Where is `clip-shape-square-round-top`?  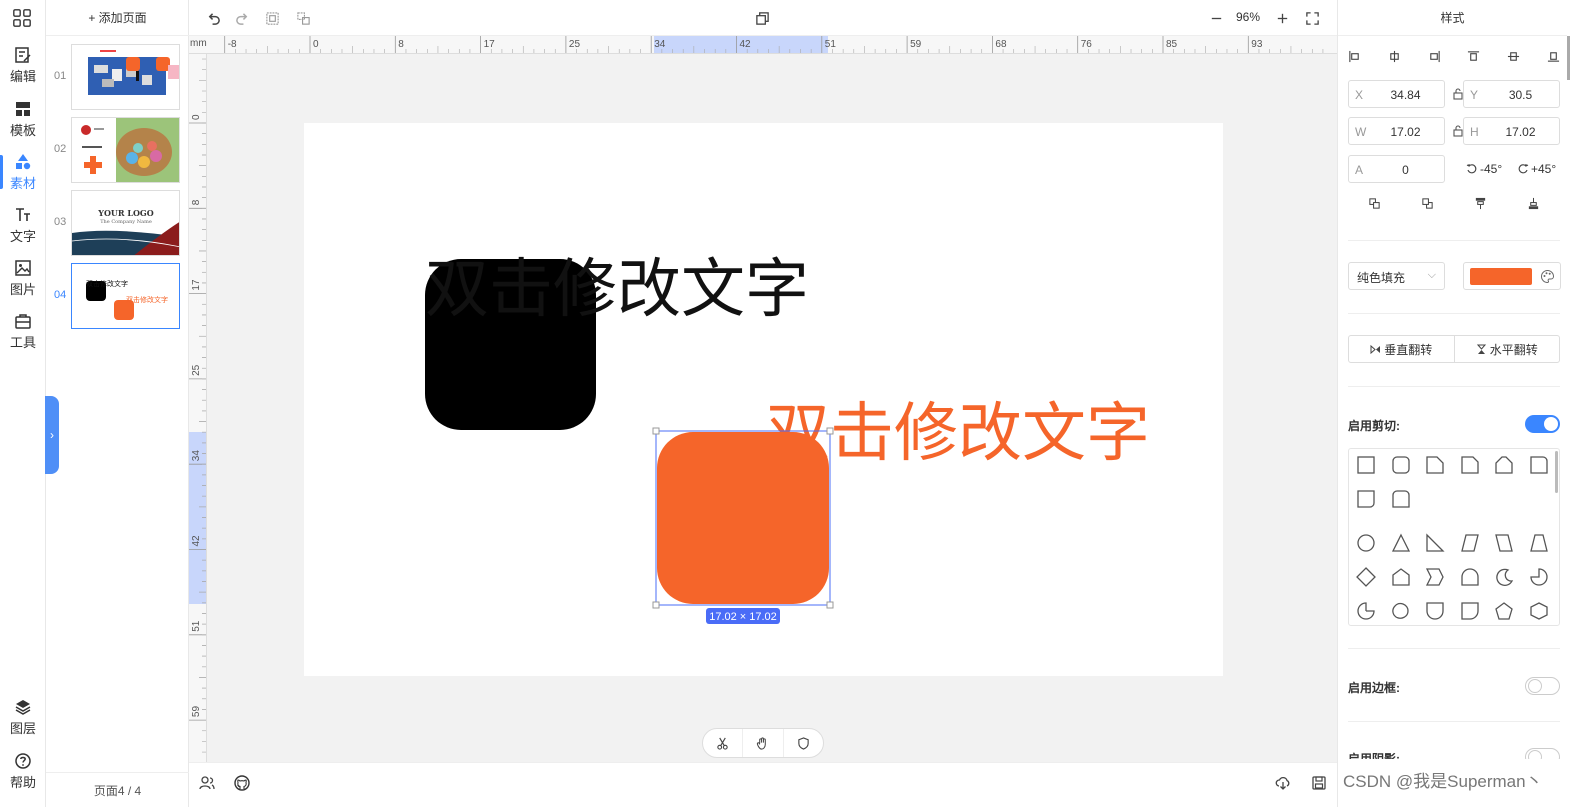
clip-shape-square-round-top is located at coordinates (1401, 499).